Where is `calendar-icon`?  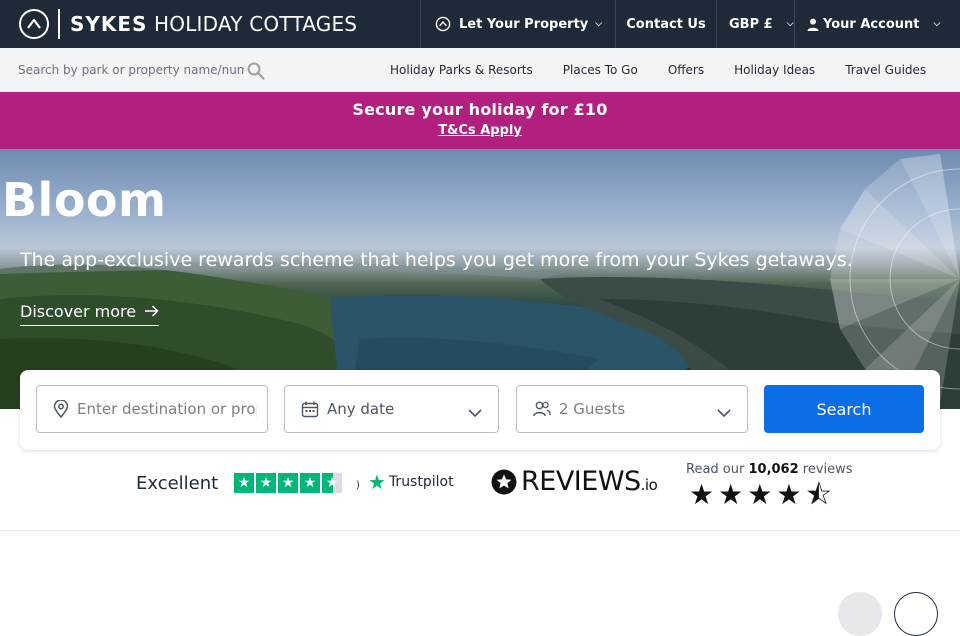 calendar-icon is located at coordinates (310, 409).